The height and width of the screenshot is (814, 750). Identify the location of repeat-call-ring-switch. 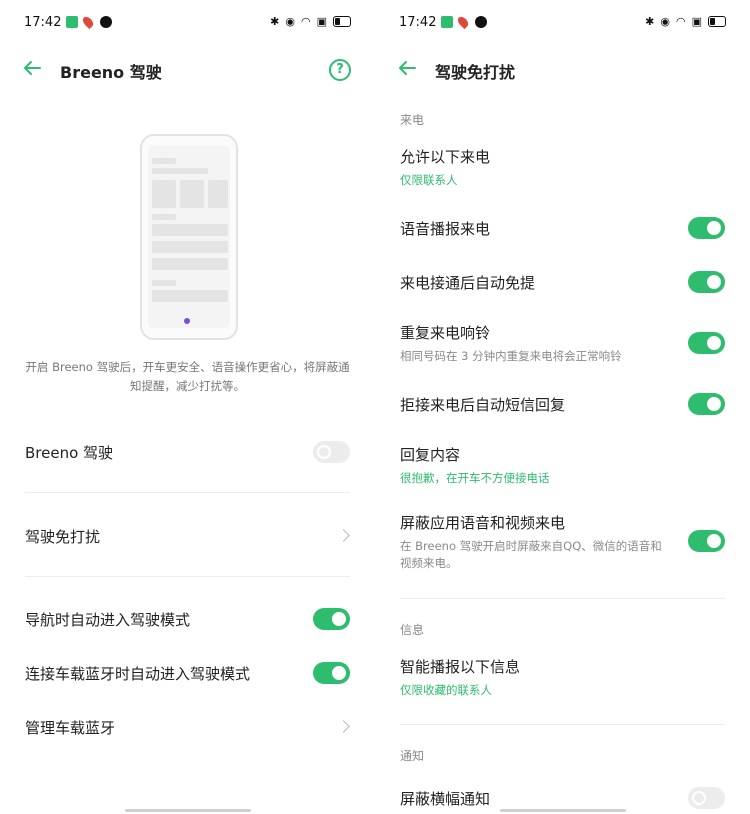
(706, 343).